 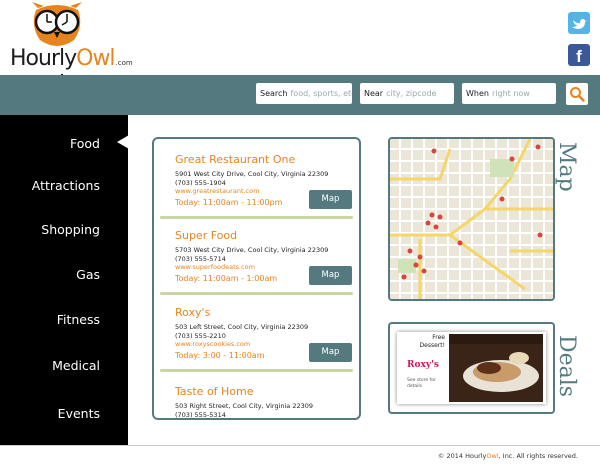 What do you see at coordinates (421, 383) in the screenshot?
I see `deal-fine-print: See store for details` at bounding box center [421, 383].